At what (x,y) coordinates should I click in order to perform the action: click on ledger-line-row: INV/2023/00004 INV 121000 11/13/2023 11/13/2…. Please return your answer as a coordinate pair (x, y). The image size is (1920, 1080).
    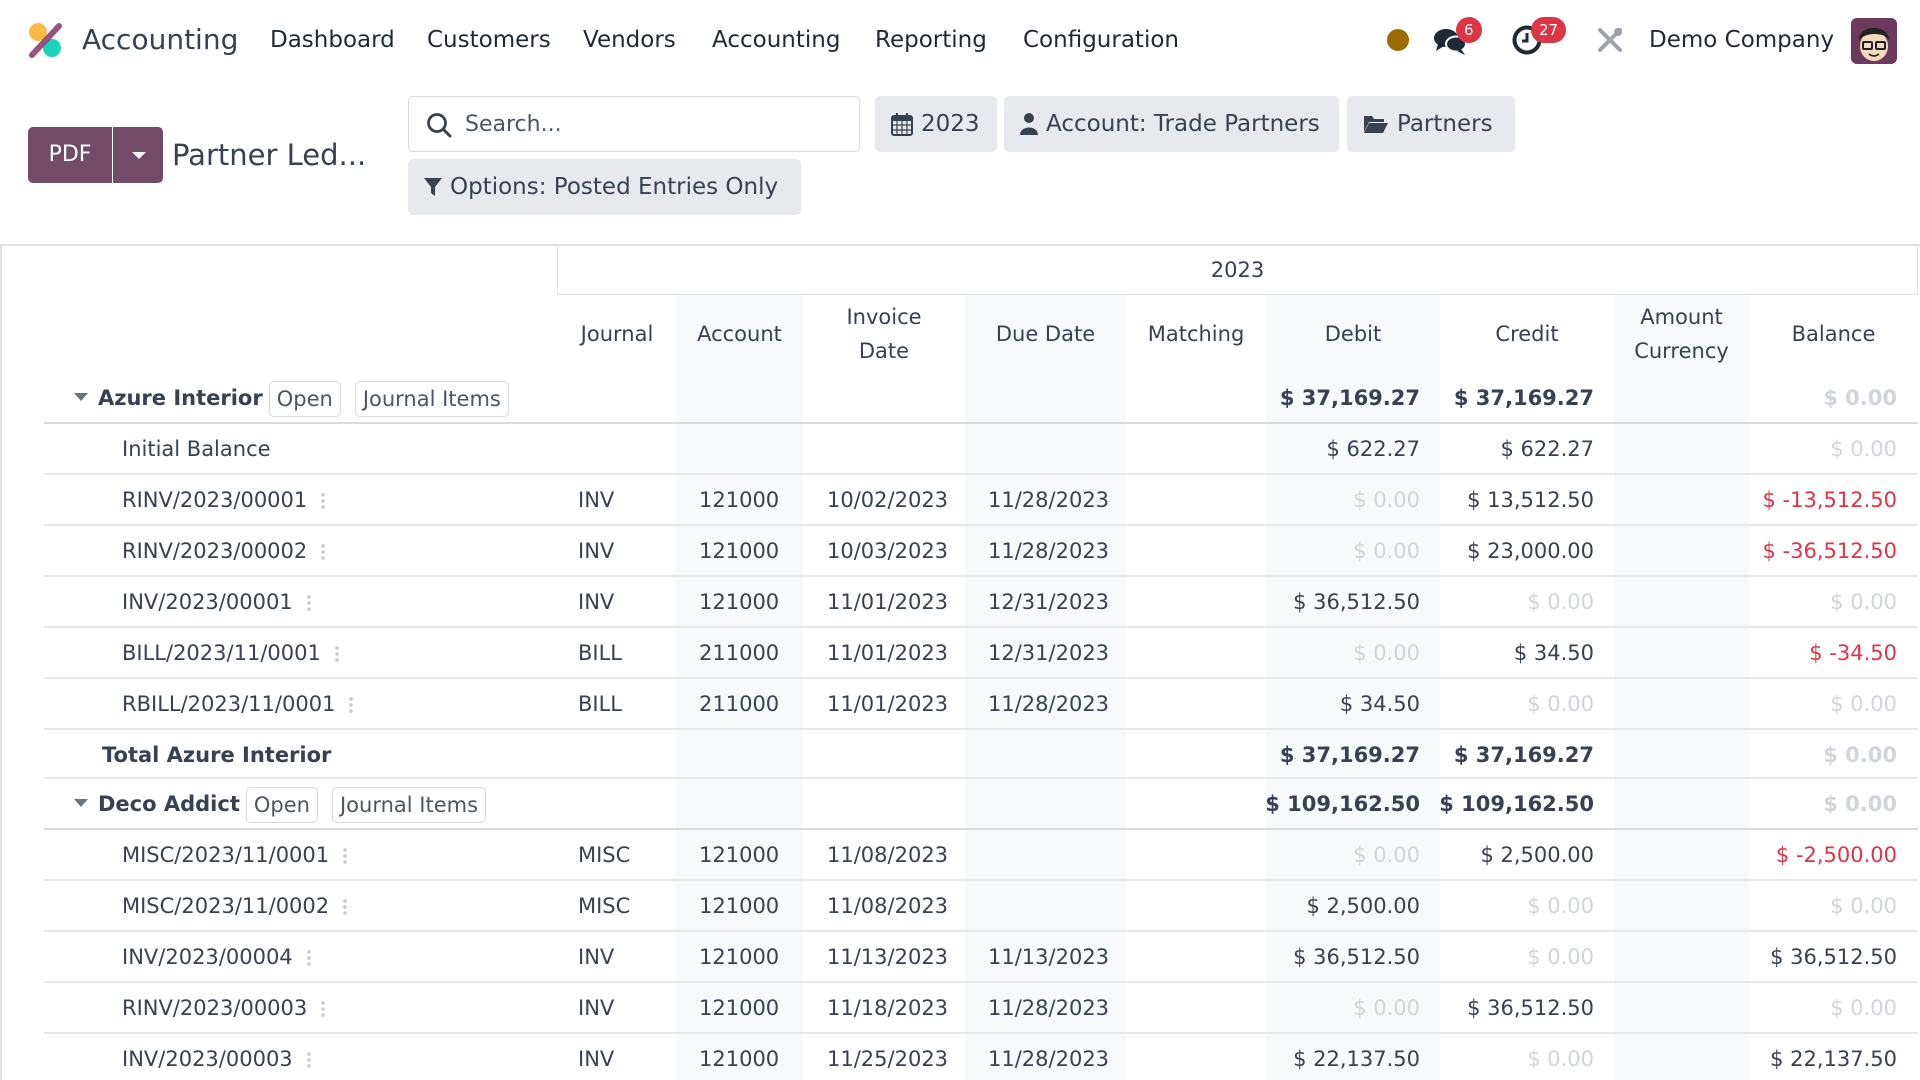
    Looking at the image, I should click on (981, 957).